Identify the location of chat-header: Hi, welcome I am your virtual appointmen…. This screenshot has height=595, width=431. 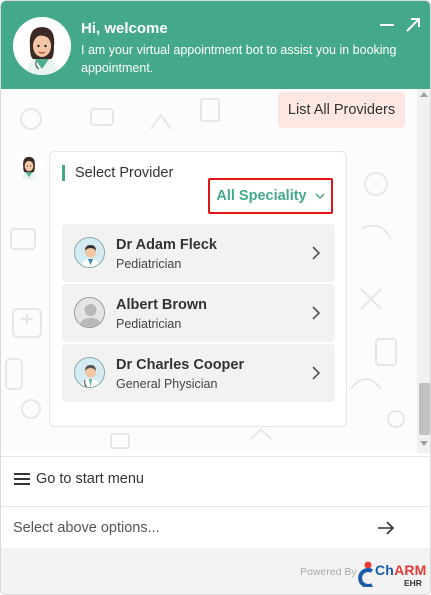
(215, 45).